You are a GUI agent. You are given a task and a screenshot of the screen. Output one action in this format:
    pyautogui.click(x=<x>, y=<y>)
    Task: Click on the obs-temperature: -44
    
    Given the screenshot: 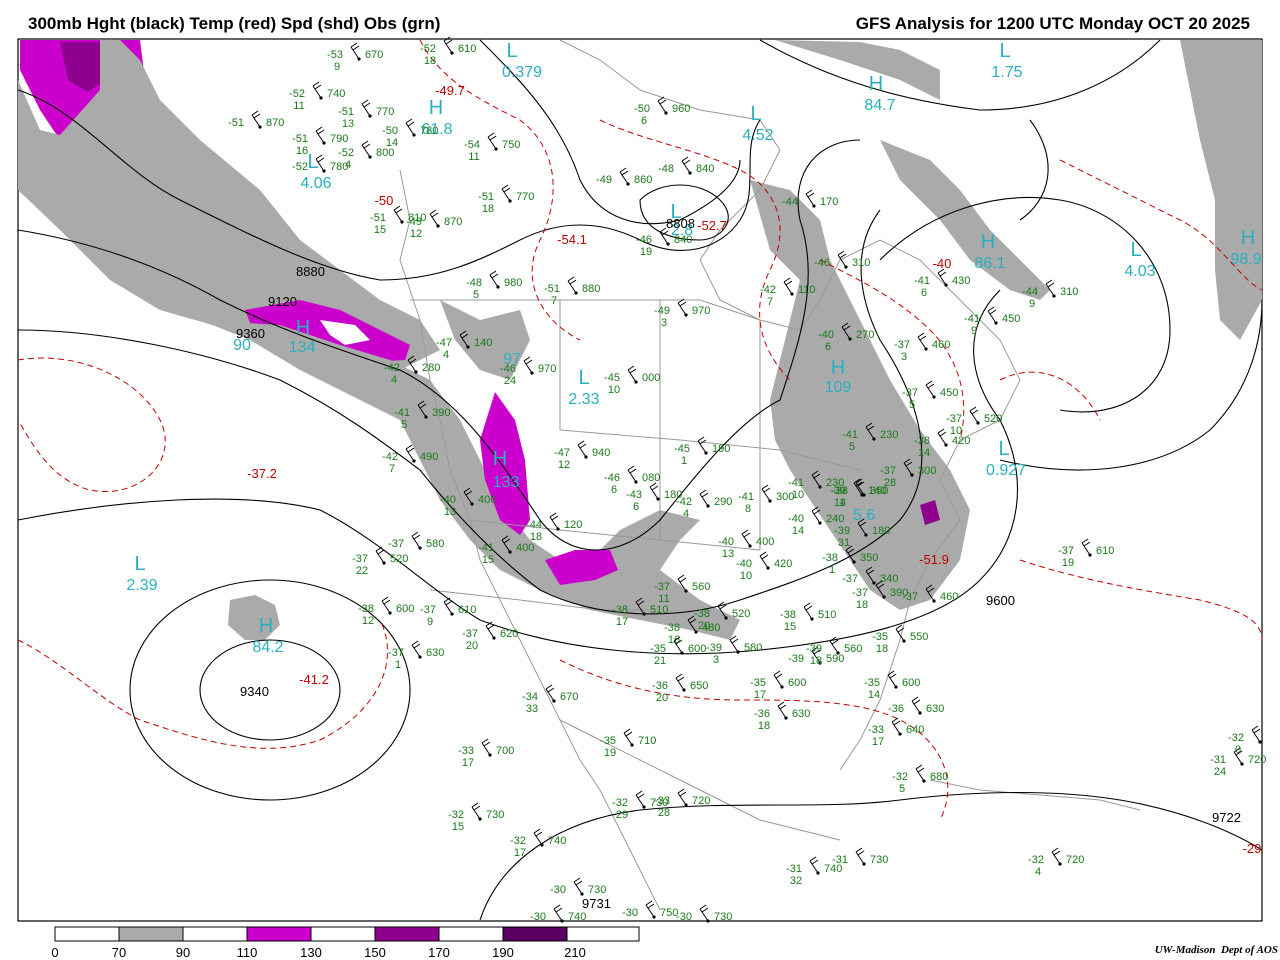 What is the action you would take?
    pyautogui.click(x=1030, y=292)
    